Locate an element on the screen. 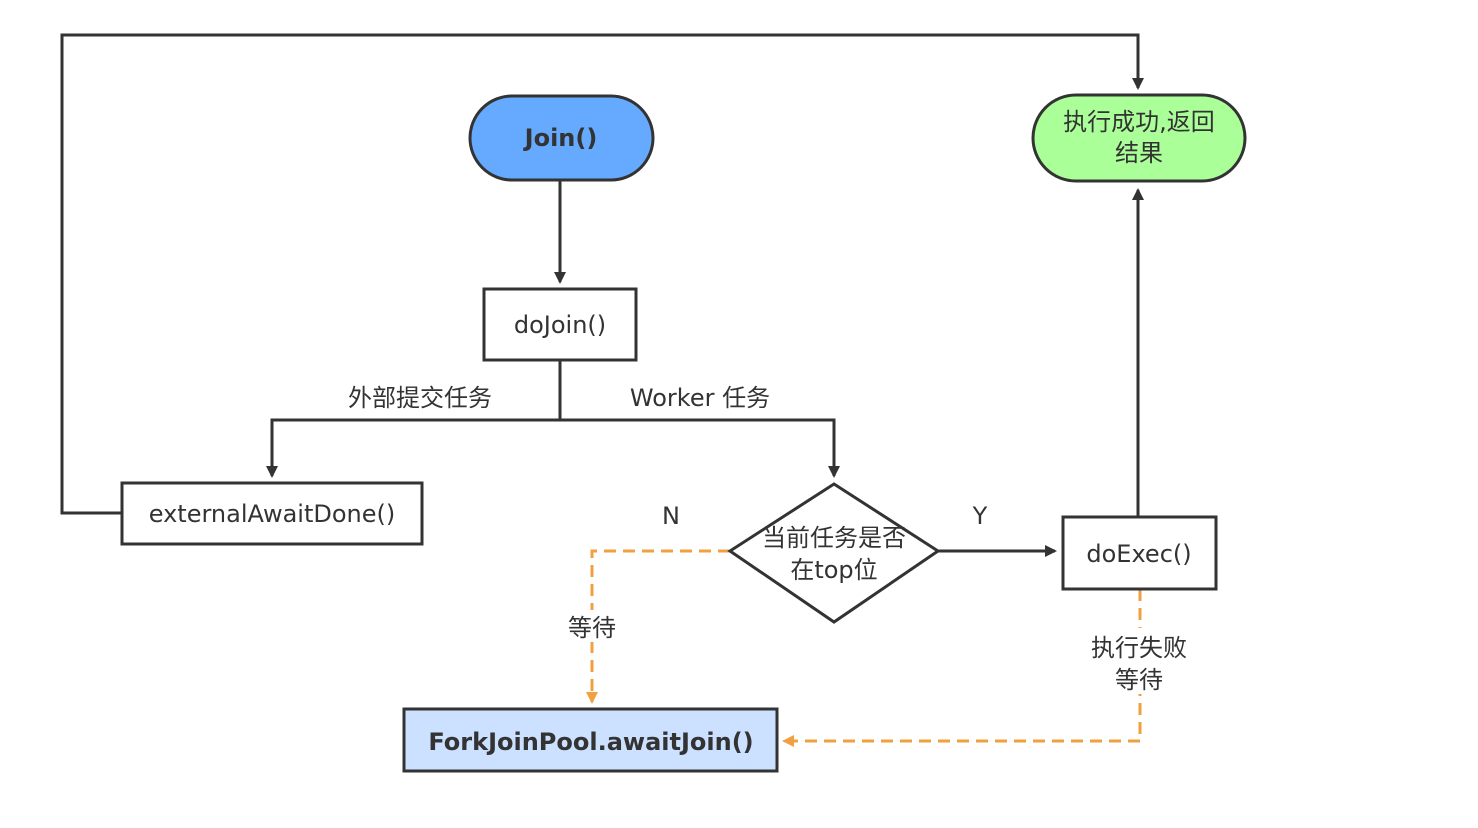 This screenshot has width=1478, height=828. node-await-join-label: ForkJoinPool.awaitJoin() is located at coordinates (590, 742).